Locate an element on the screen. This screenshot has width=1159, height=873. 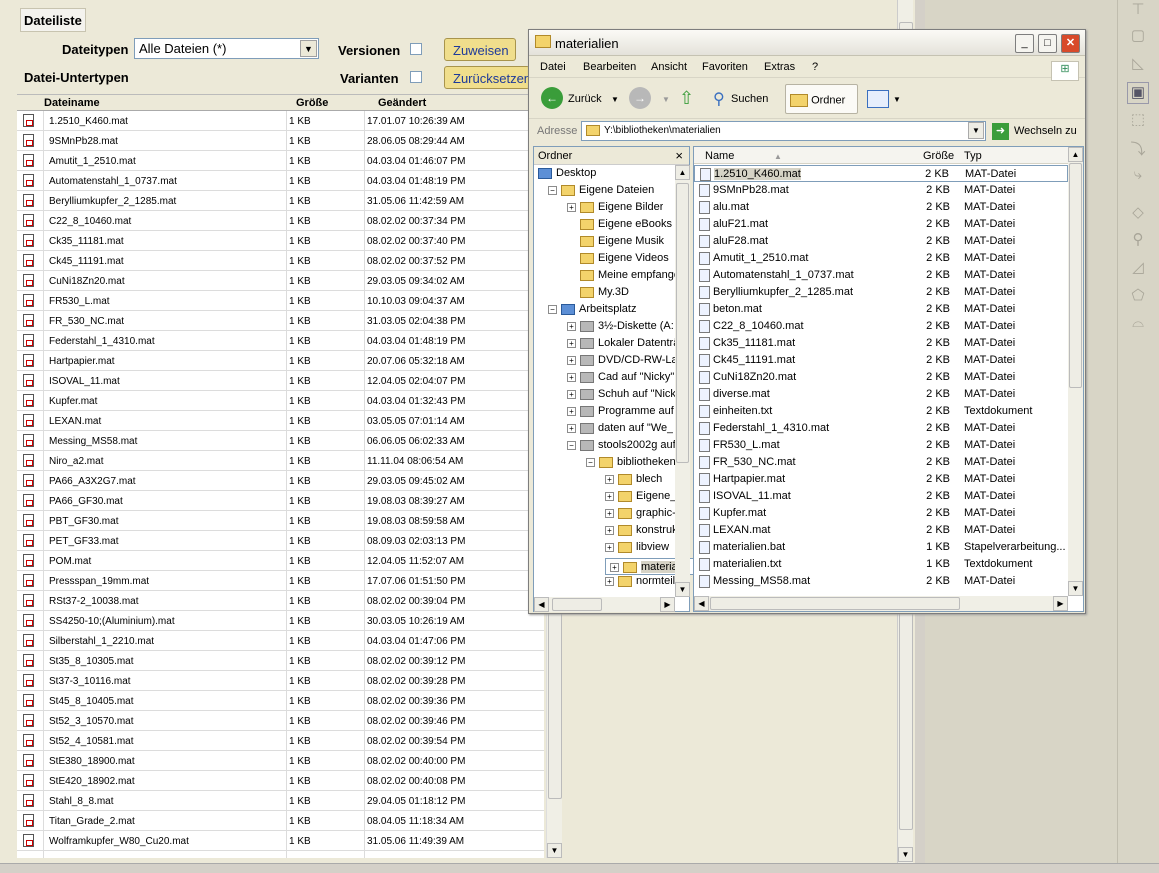
menu-extras: Extras is located at coordinates (779, 67).